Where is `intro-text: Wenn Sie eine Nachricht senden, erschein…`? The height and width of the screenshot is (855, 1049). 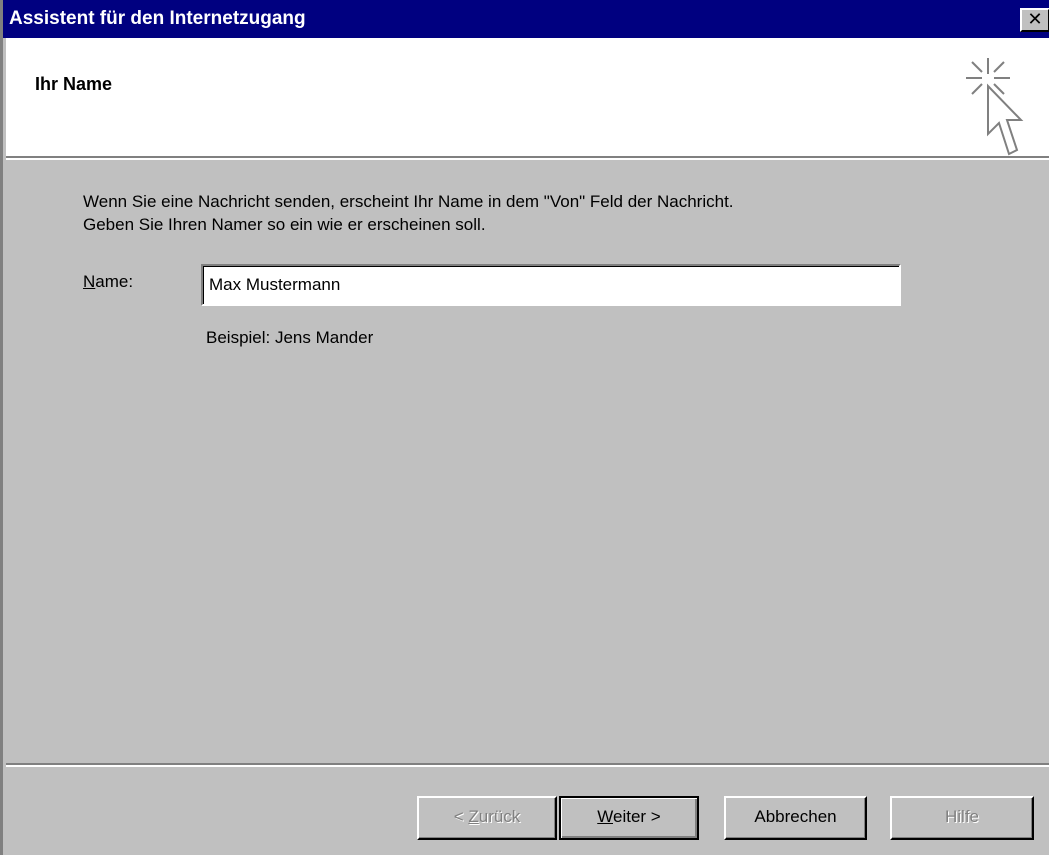 intro-text: Wenn Sie eine Nachricht senden, erschein… is located at coordinates (408, 213).